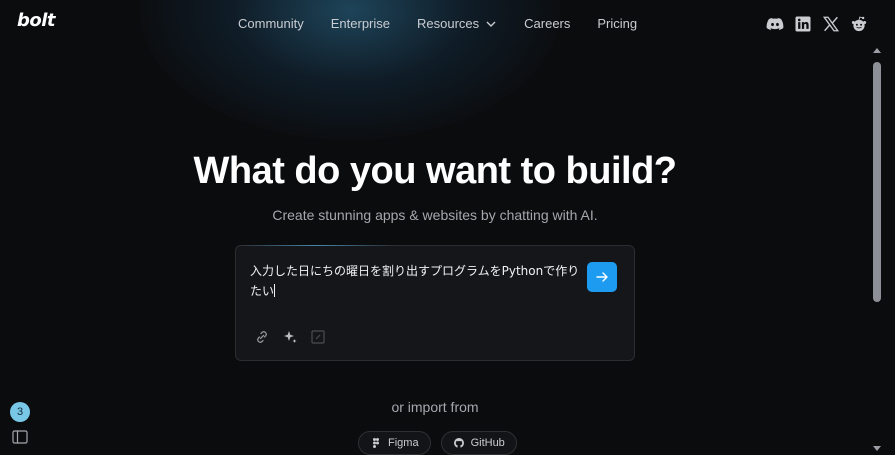 This screenshot has width=895, height=455. I want to click on nav-pricing: Pricing, so click(617, 23).